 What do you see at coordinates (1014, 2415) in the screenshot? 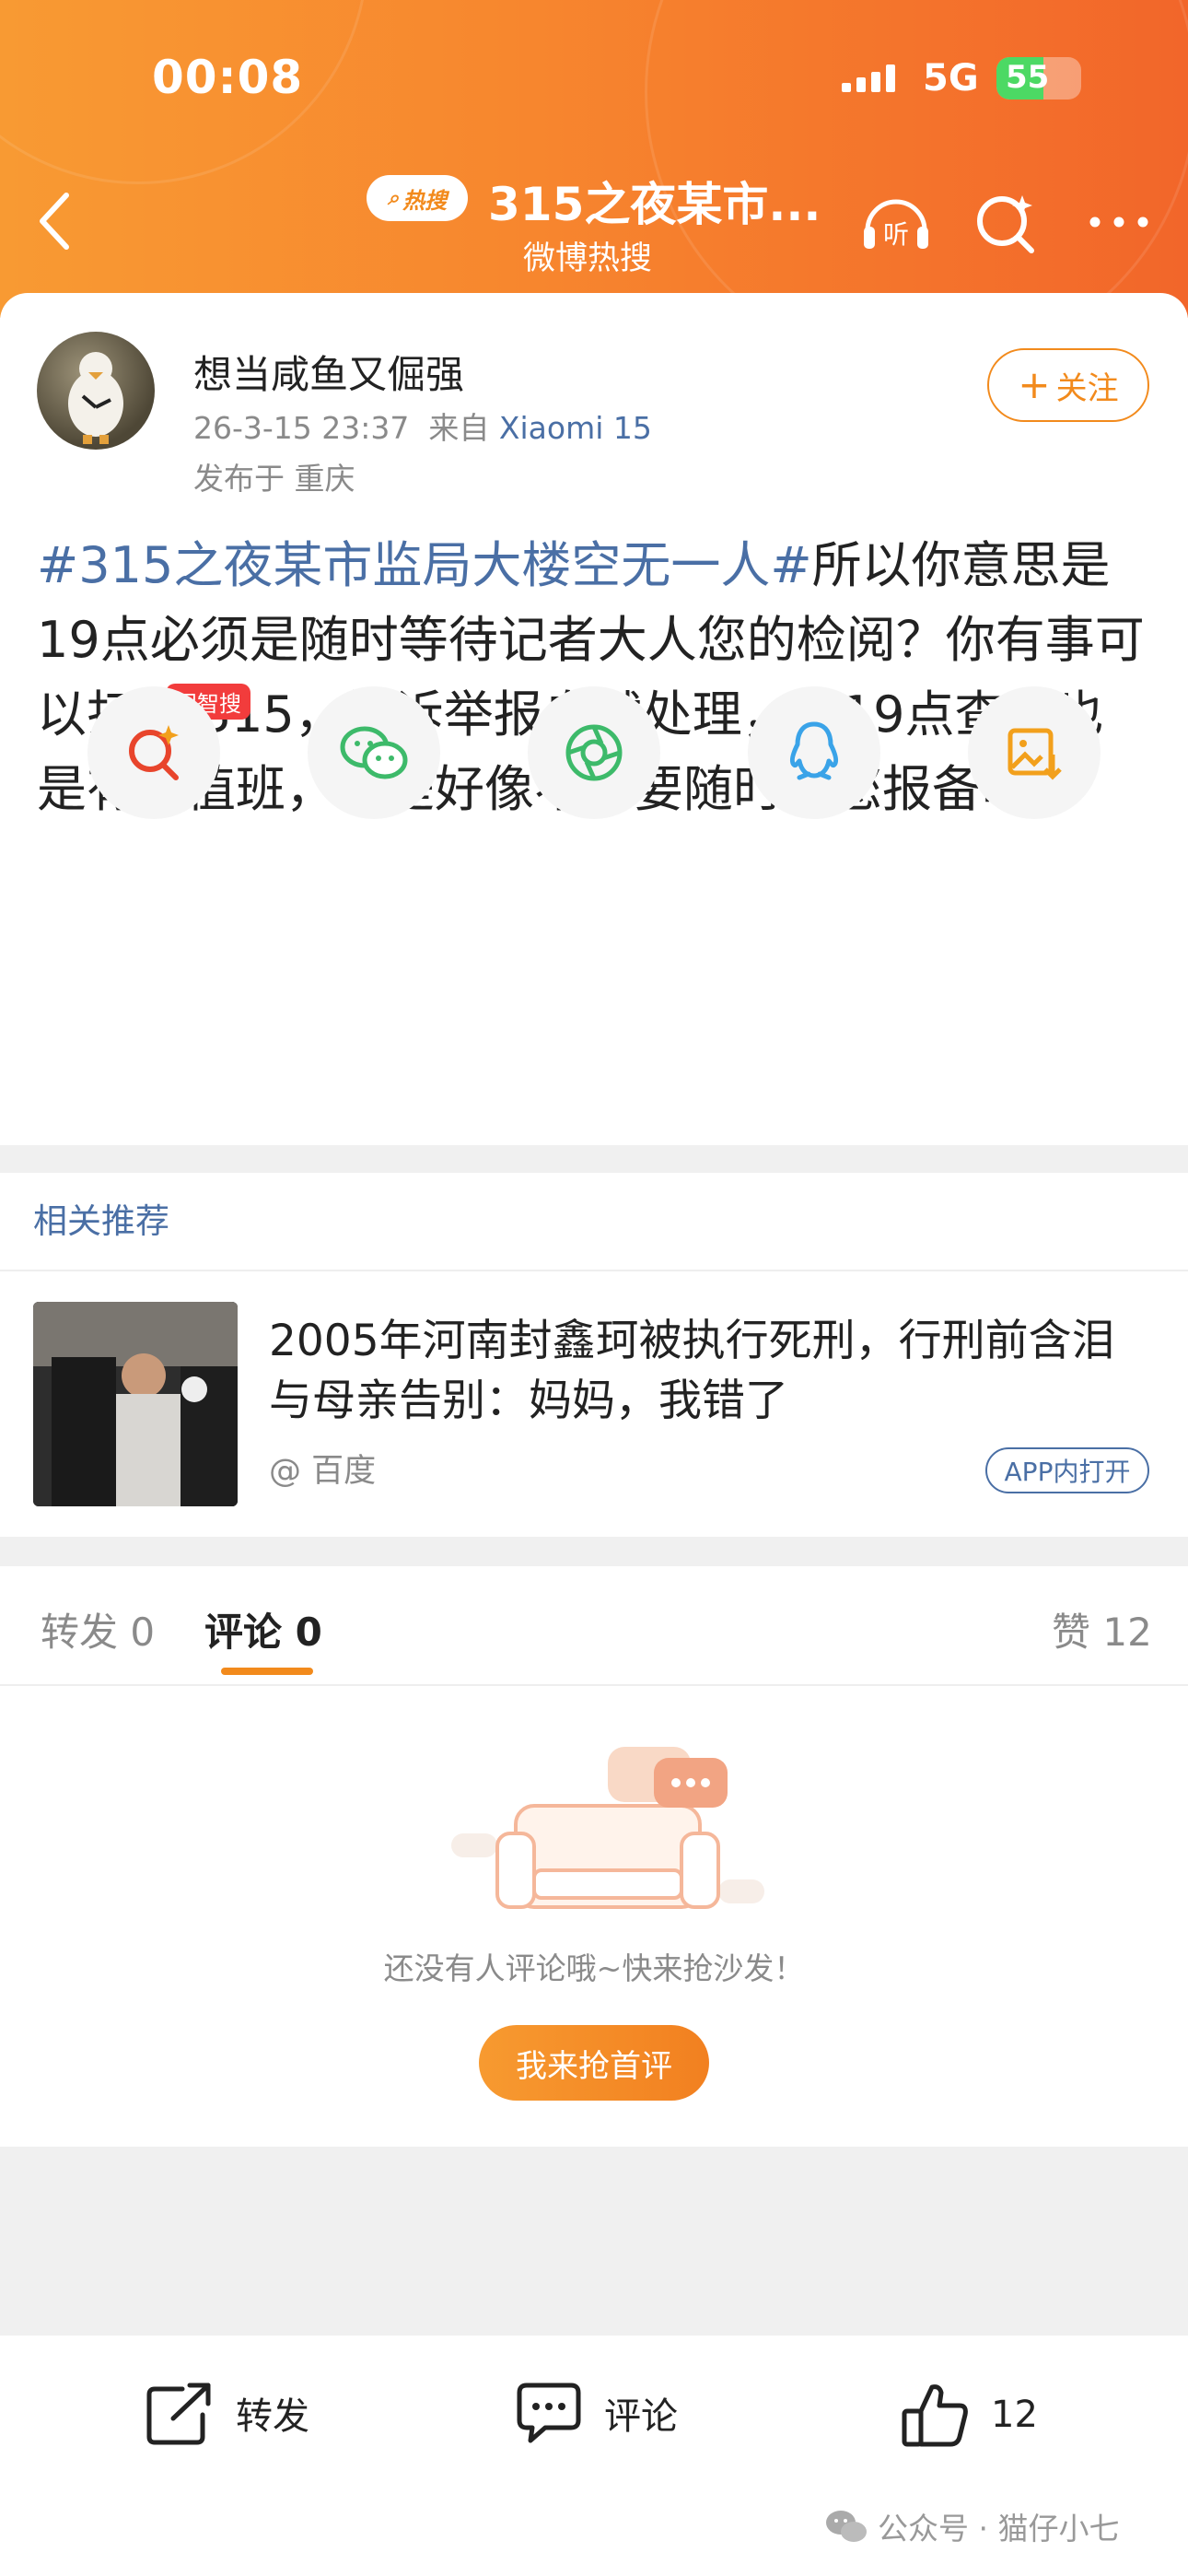
I see `like-count: 12` at bounding box center [1014, 2415].